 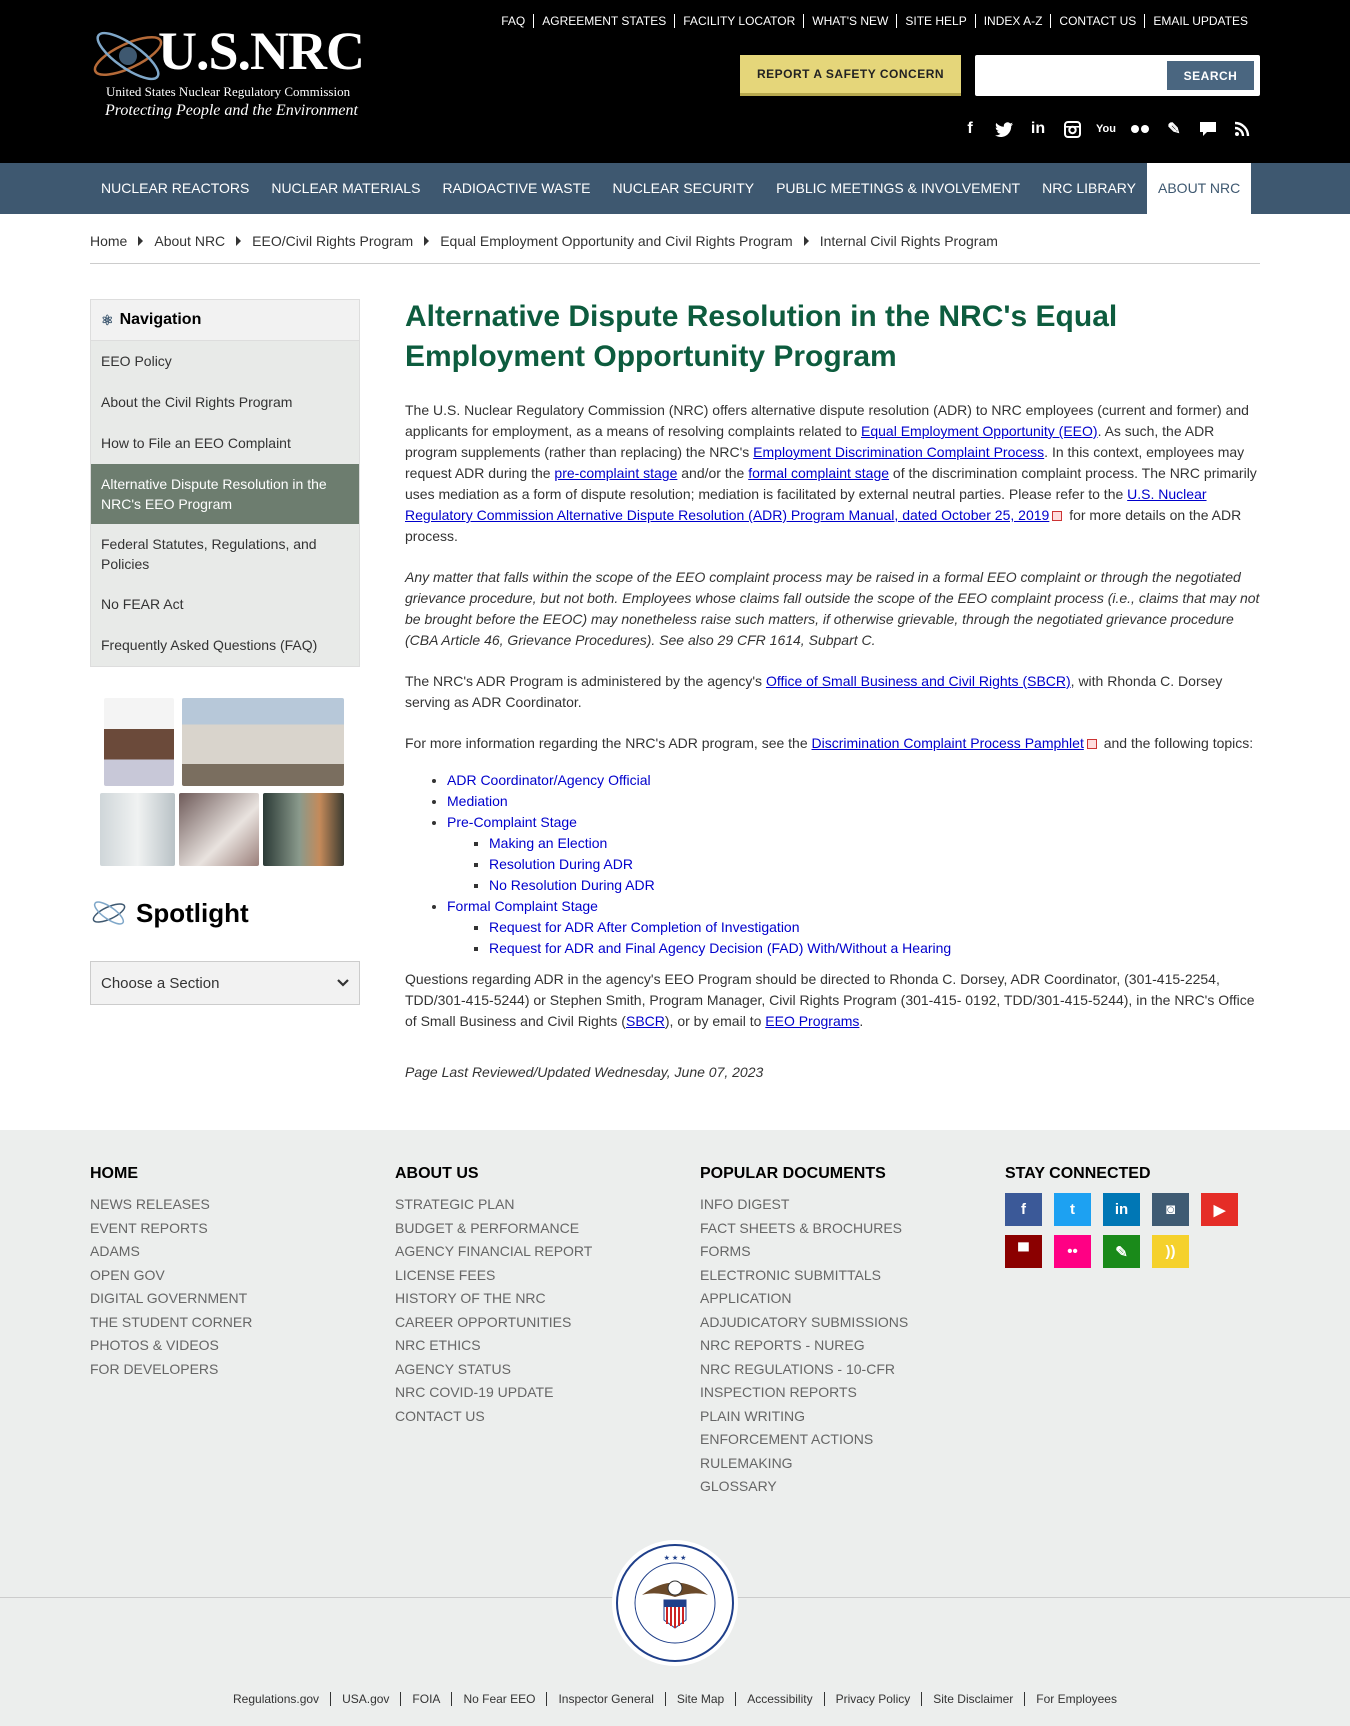 What do you see at coordinates (493, 1417) in the screenshot?
I see `footer-link: CONTACT US` at bounding box center [493, 1417].